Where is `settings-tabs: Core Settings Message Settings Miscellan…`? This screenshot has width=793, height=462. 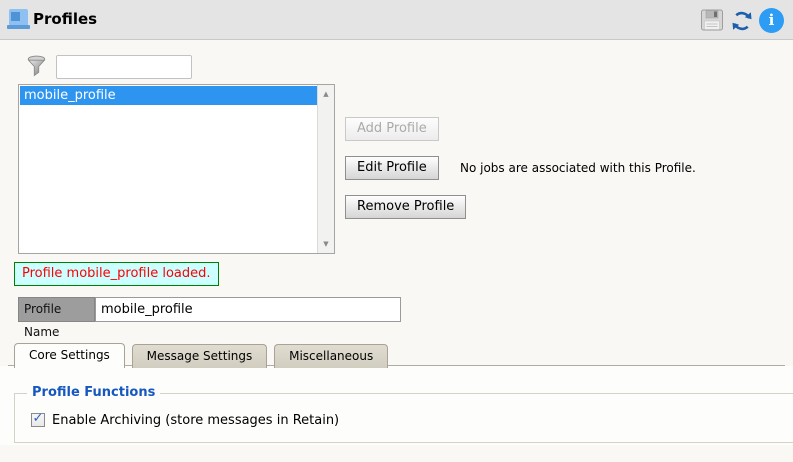 settings-tabs: Core Settings Message Settings Miscellan… is located at coordinates (202, 355).